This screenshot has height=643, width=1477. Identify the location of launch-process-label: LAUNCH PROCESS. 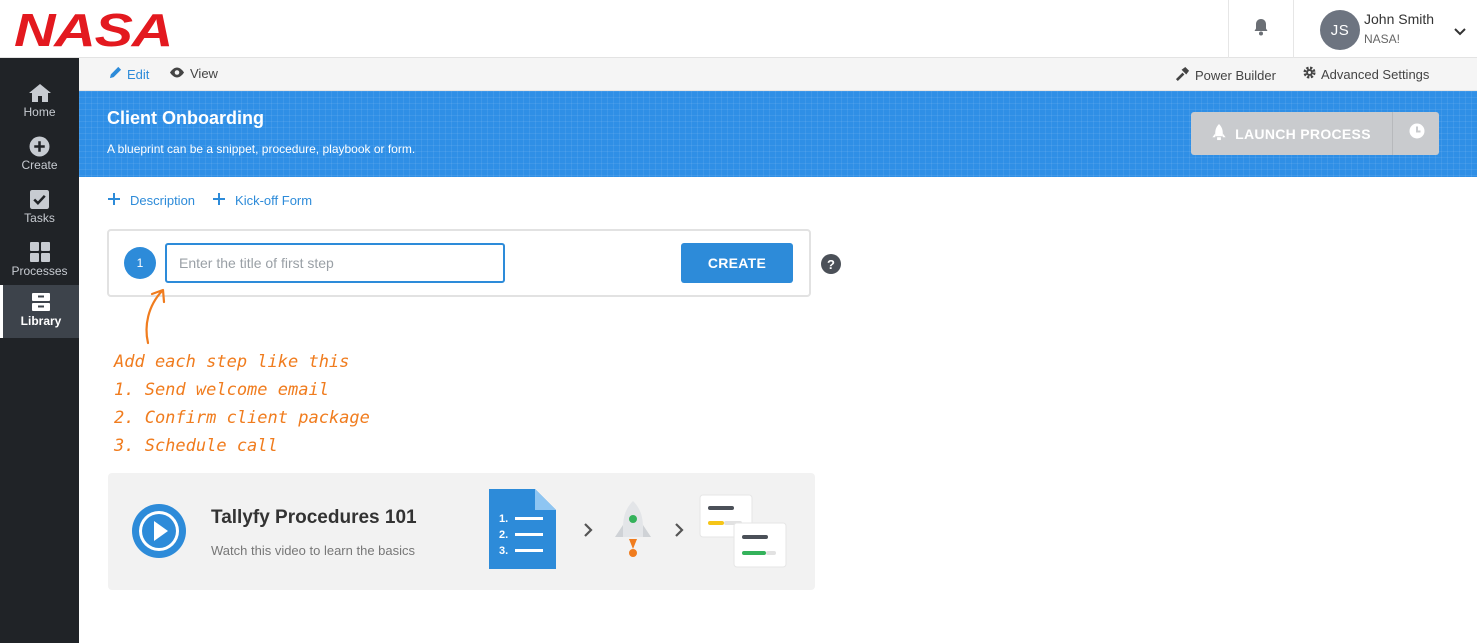
(1303, 133).